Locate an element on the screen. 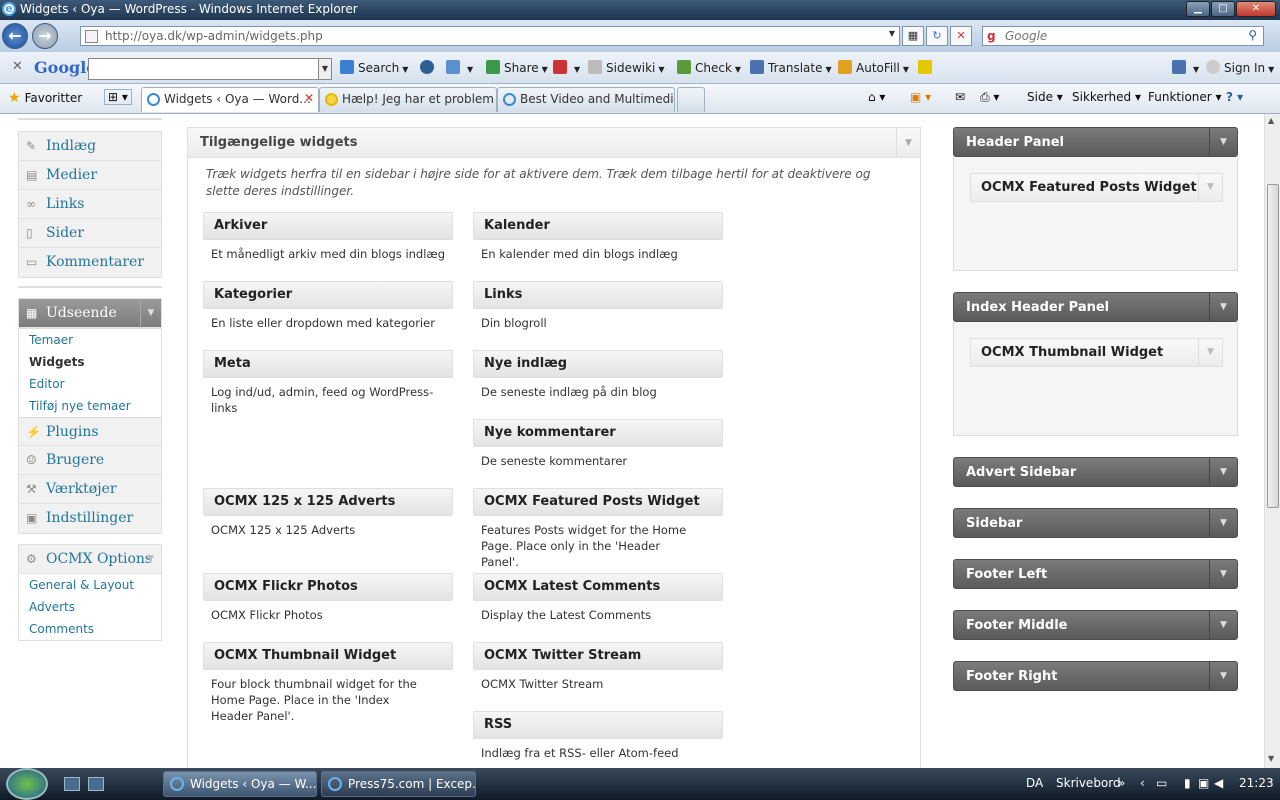 The width and height of the screenshot is (1280, 800). submenu-editor: Editor is located at coordinates (90, 384).